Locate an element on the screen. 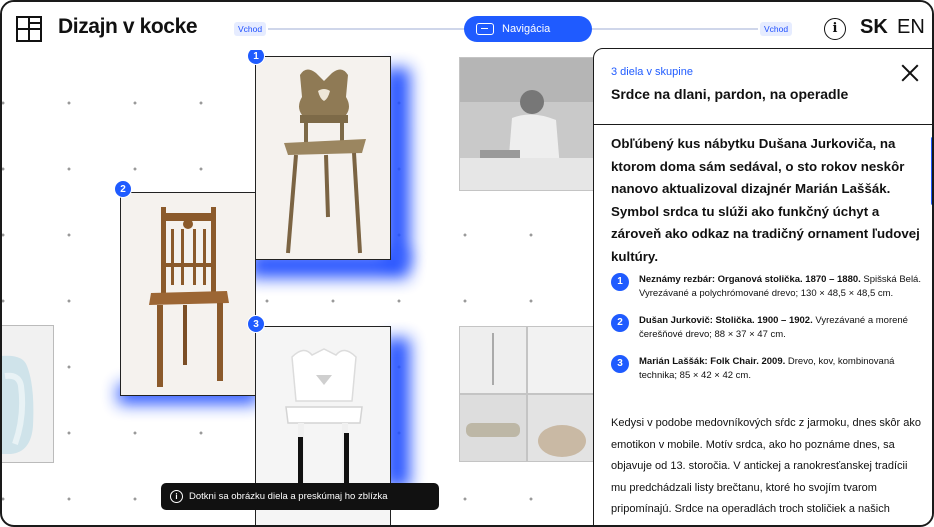 This screenshot has width=934, height=527. thumb-d-image is located at coordinates (562, 441).